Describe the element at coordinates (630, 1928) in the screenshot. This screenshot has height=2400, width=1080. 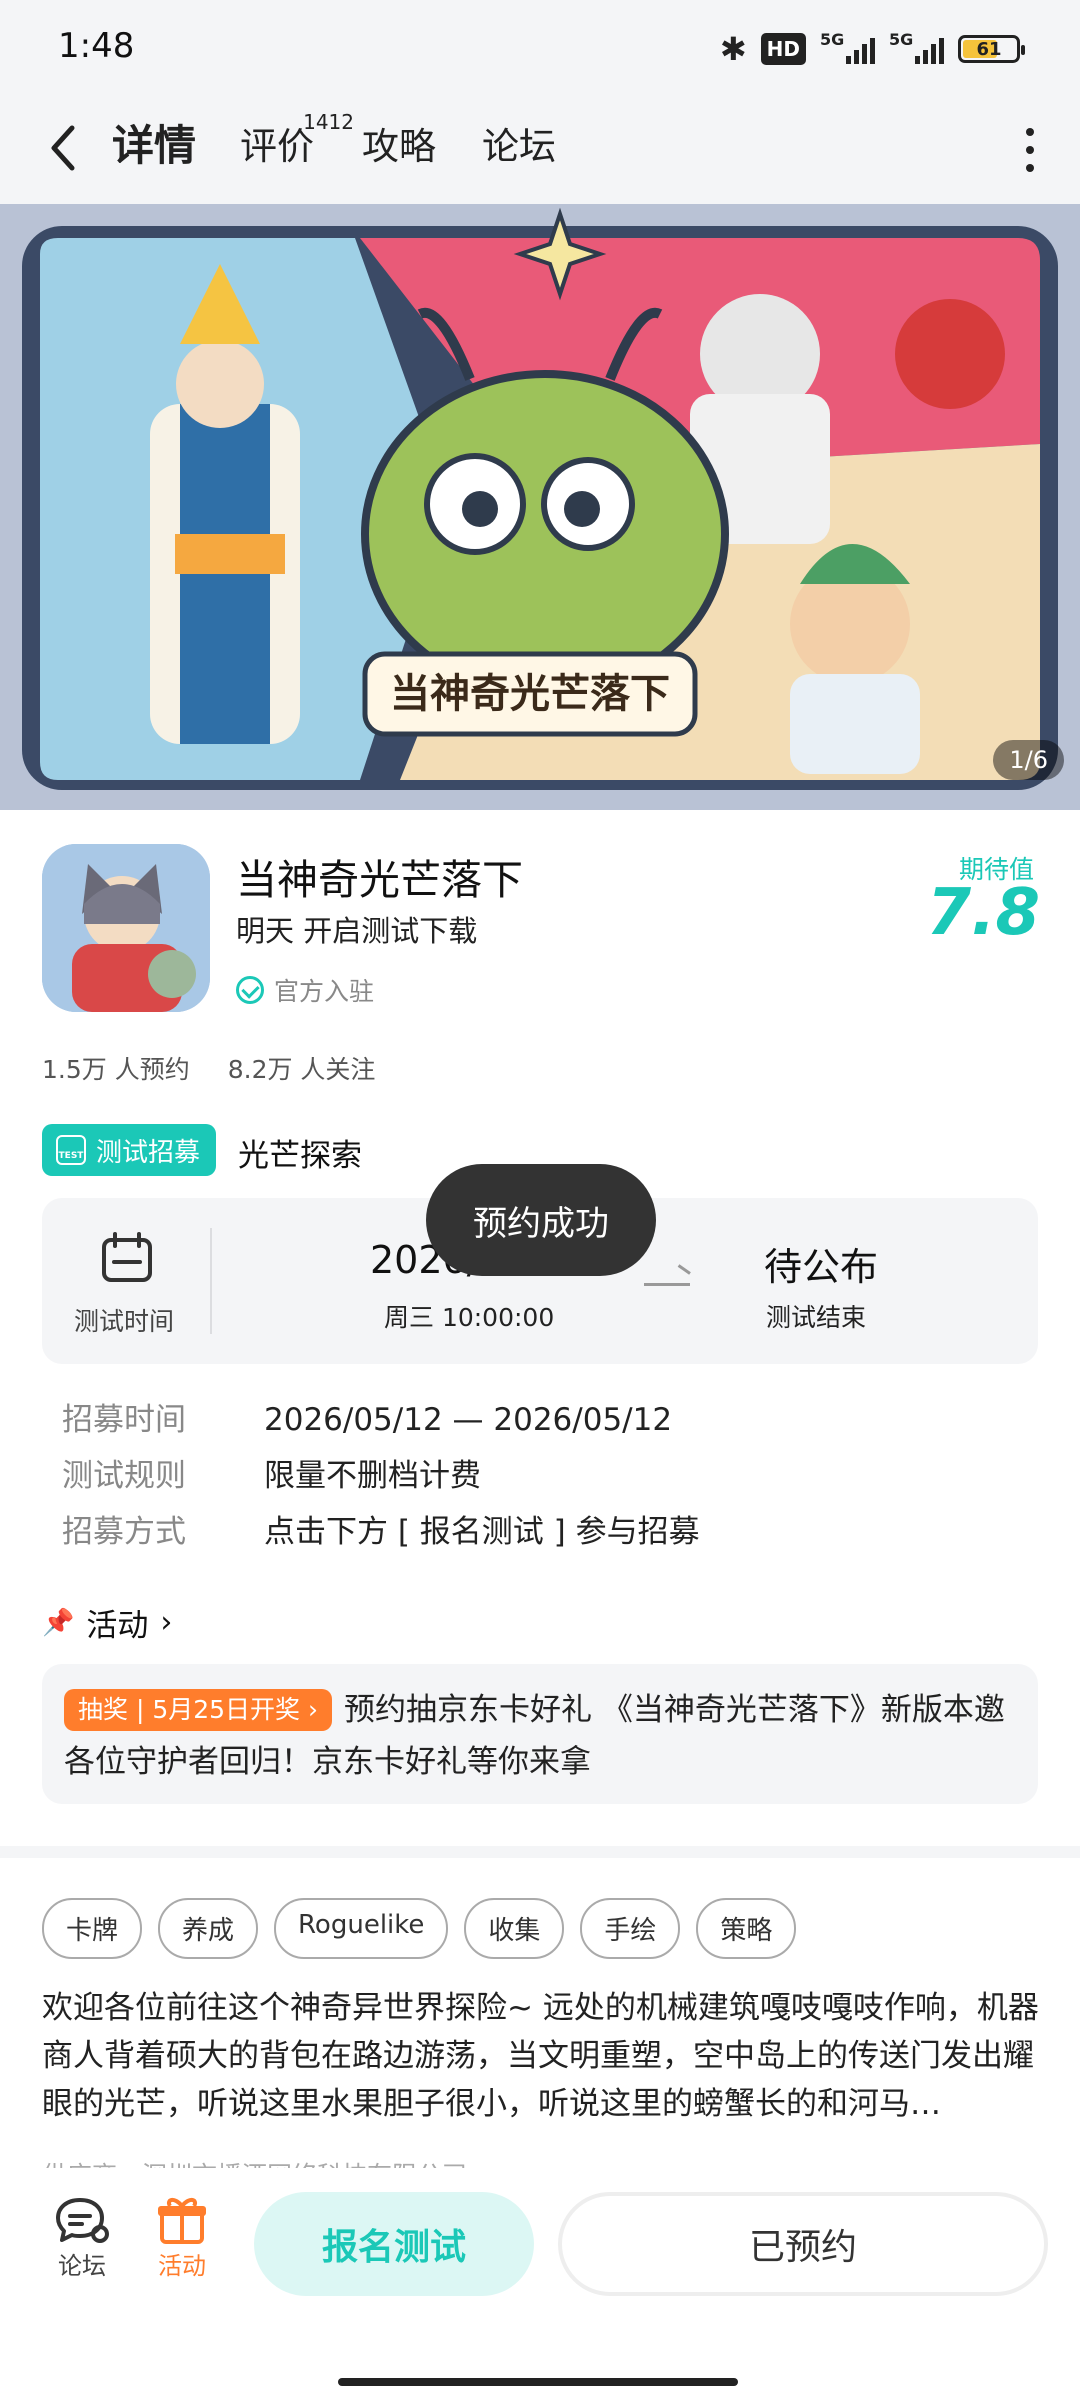
I see `genre-tag: 手绘` at that location.